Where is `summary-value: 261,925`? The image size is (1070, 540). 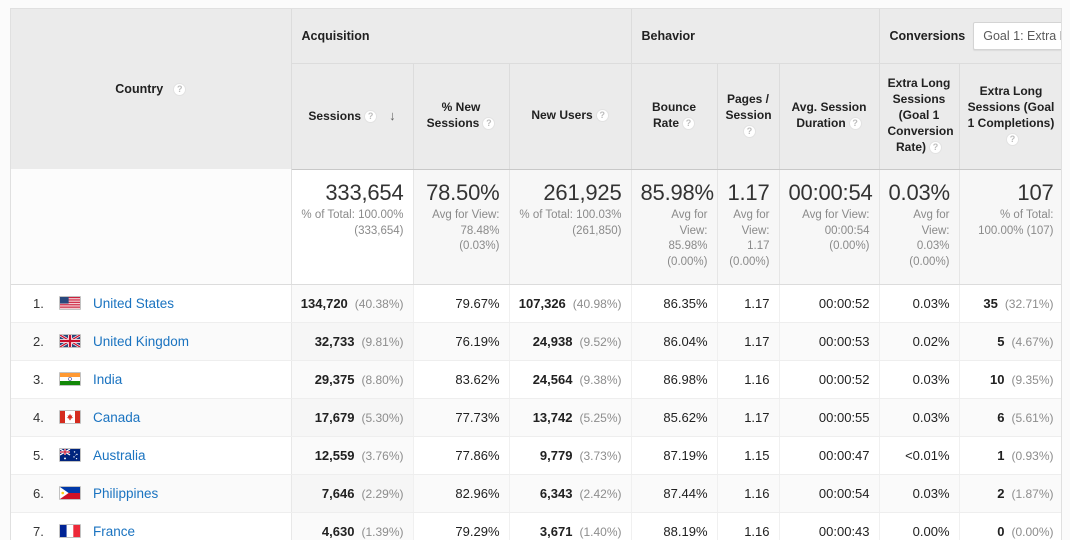
summary-value: 261,925 is located at coordinates (582, 192).